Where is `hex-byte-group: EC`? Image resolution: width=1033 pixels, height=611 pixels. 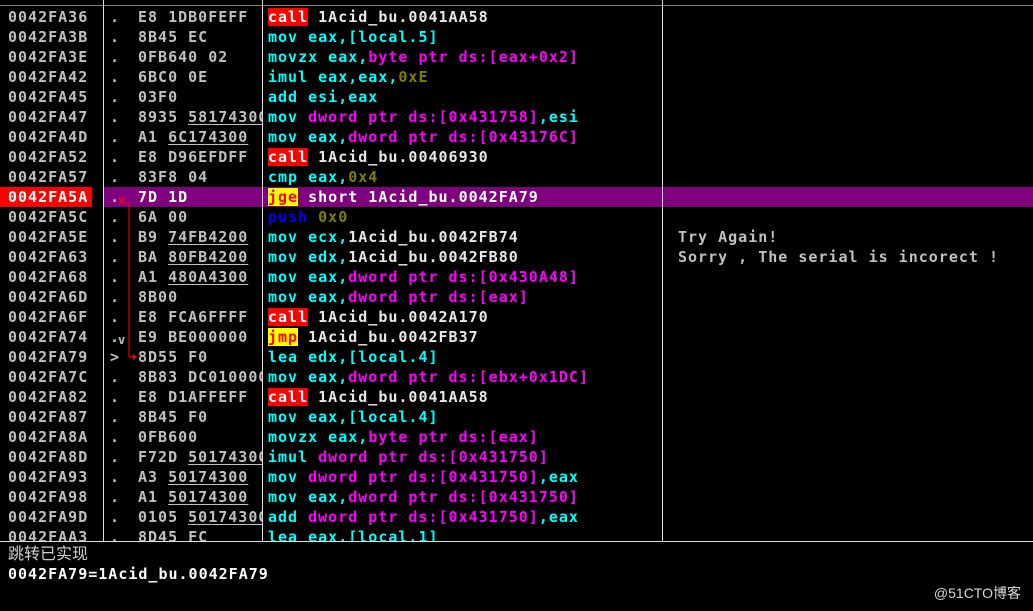
hex-byte-group: EC is located at coordinates (198, 37).